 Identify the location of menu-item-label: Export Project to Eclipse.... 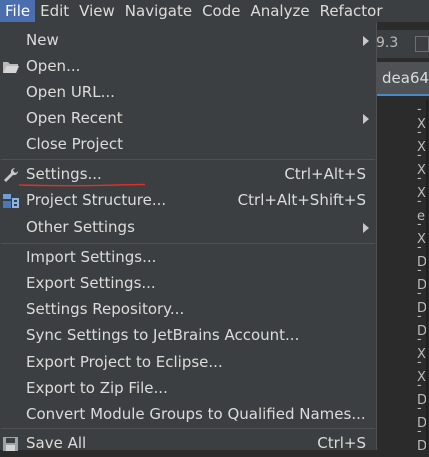
(124, 362).